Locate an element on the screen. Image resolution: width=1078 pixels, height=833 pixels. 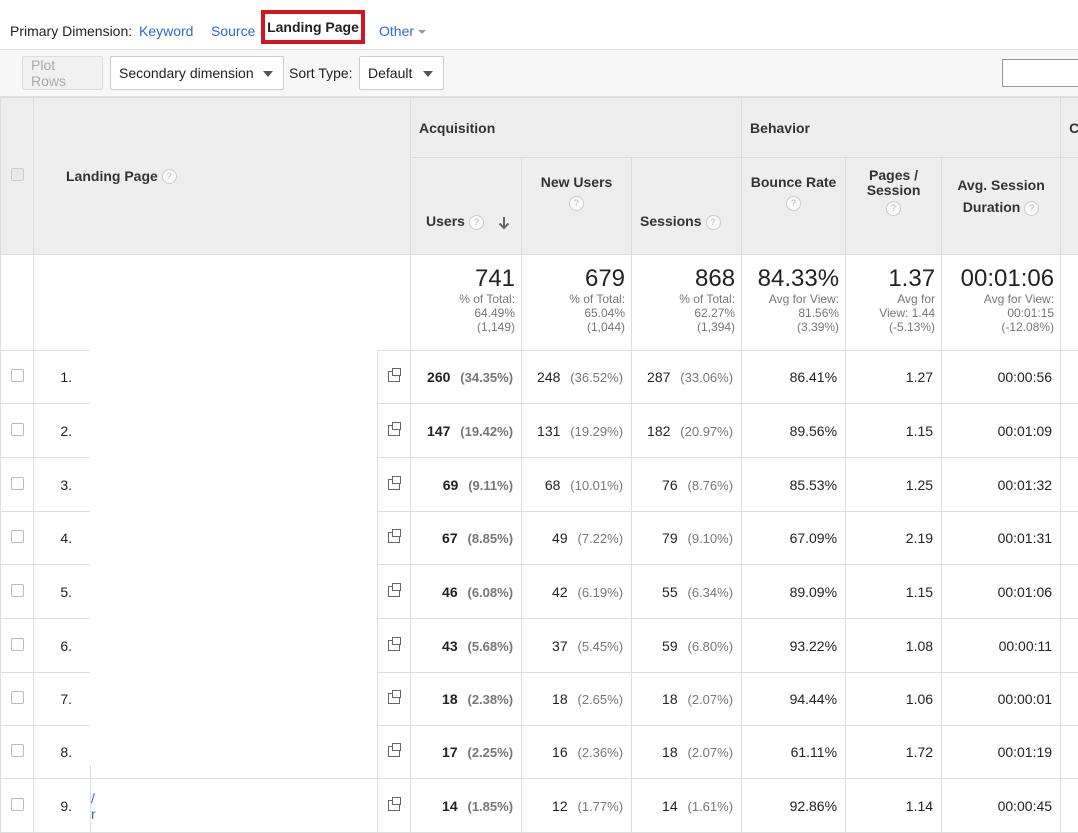
users-column-header: Users? is located at coordinates (466, 206).